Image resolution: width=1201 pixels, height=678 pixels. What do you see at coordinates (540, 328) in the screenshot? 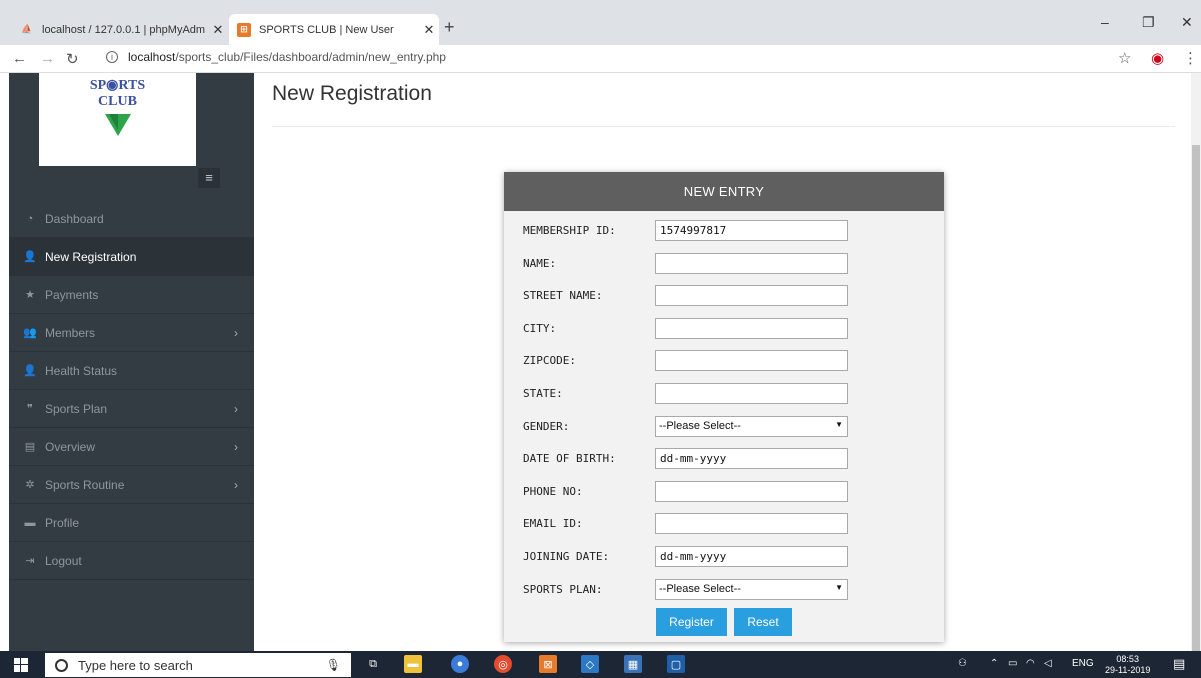
I see `field-label: CITY:` at bounding box center [540, 328].